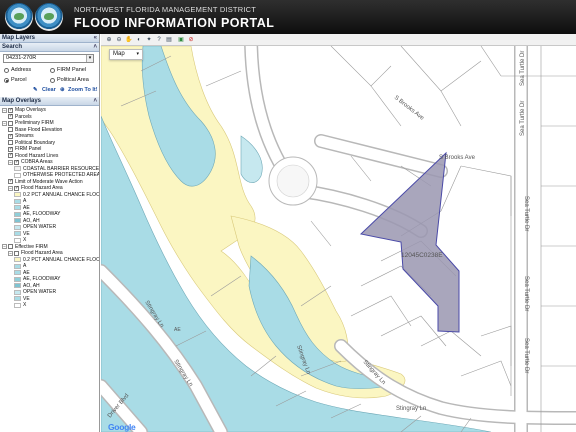  I want to click on radio-political-area-dot, so click(52, 80).